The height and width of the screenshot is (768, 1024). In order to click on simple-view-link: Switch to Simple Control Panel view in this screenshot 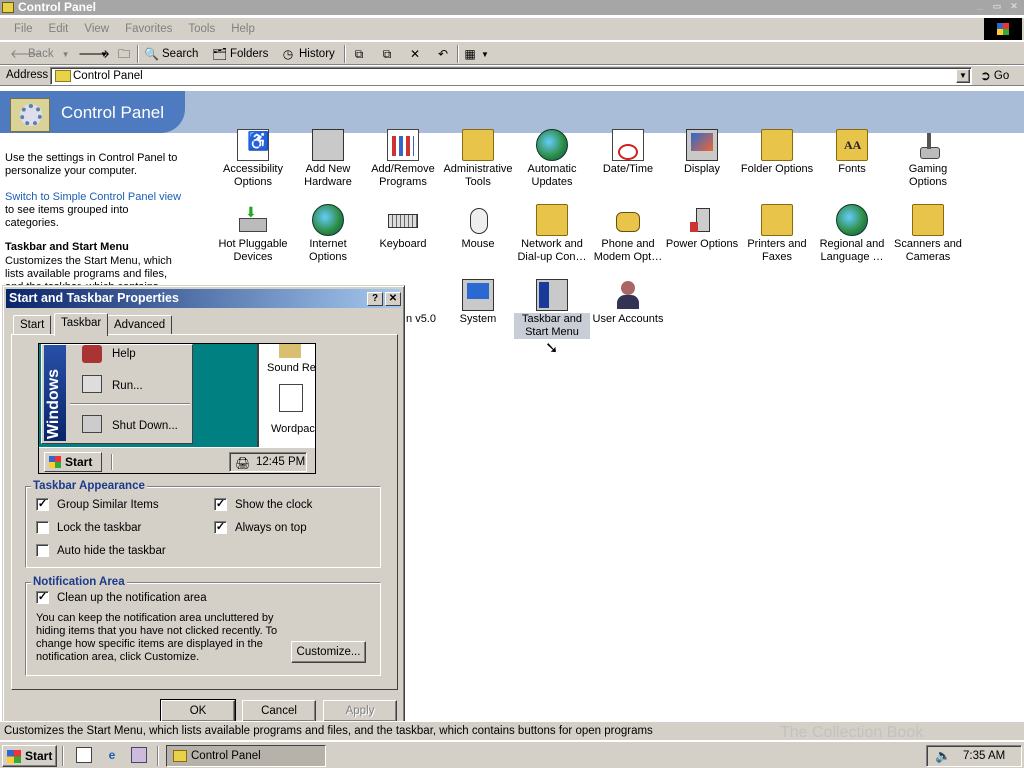, I will do `click(94, 197)`.